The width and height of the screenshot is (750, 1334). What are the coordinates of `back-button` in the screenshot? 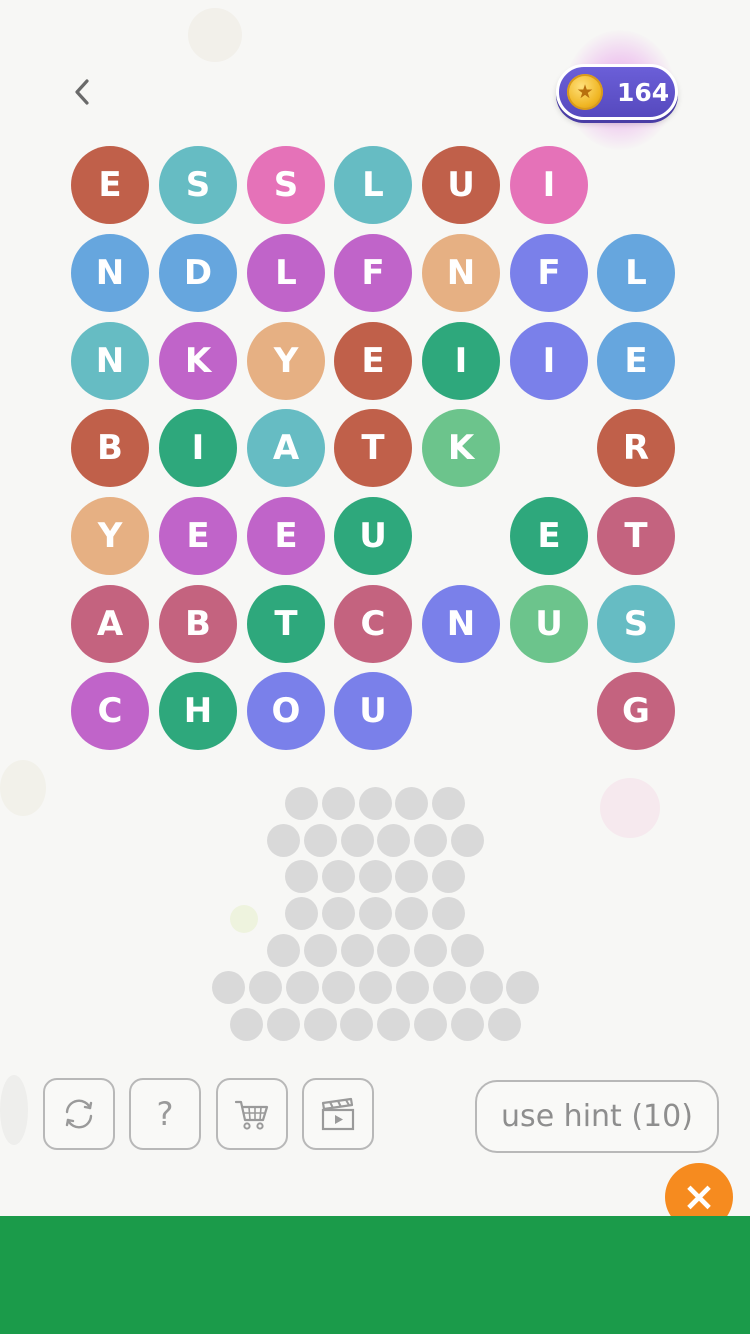 It's located at (82, 92).